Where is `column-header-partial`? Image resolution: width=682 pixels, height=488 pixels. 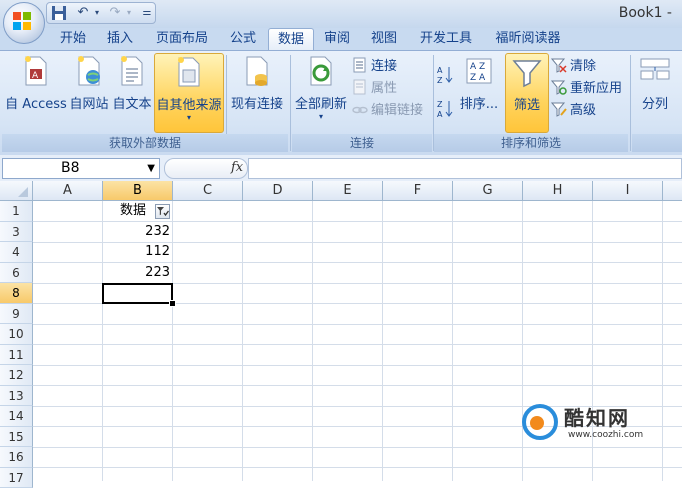
column-header-partial is located at coordinates (672, 191).